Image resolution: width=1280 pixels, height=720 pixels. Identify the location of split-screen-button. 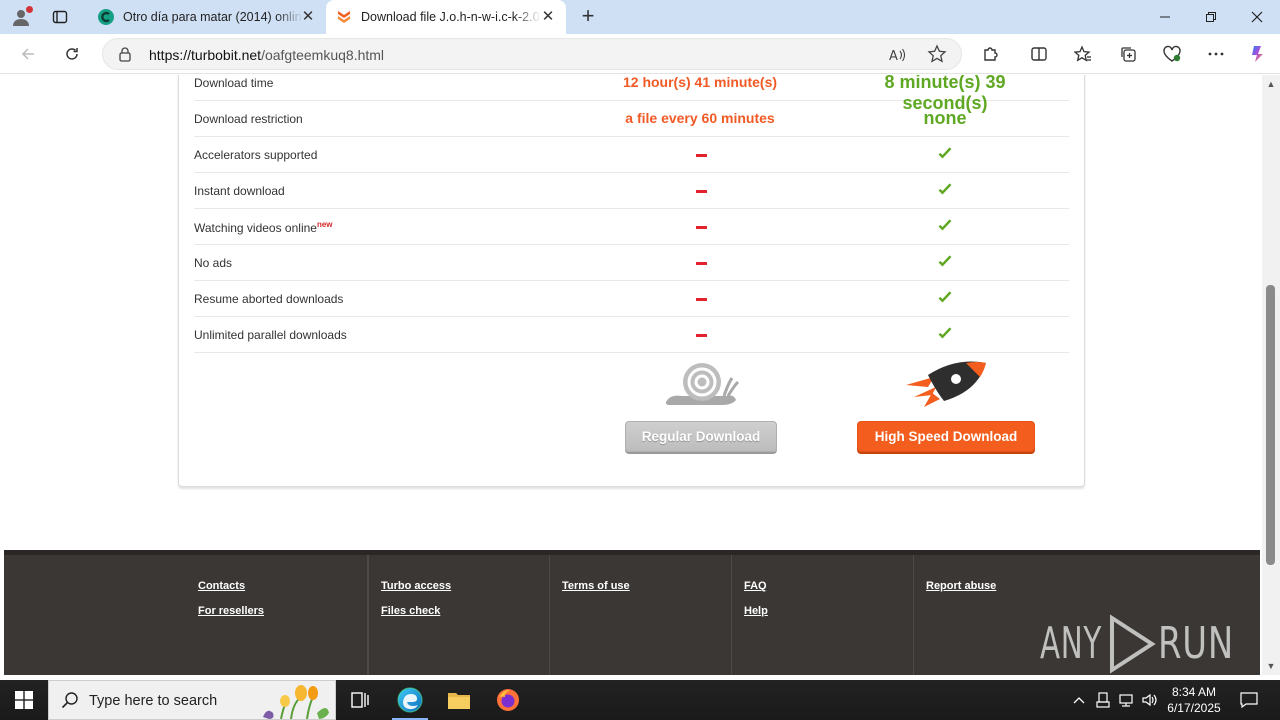
(1039, 54).